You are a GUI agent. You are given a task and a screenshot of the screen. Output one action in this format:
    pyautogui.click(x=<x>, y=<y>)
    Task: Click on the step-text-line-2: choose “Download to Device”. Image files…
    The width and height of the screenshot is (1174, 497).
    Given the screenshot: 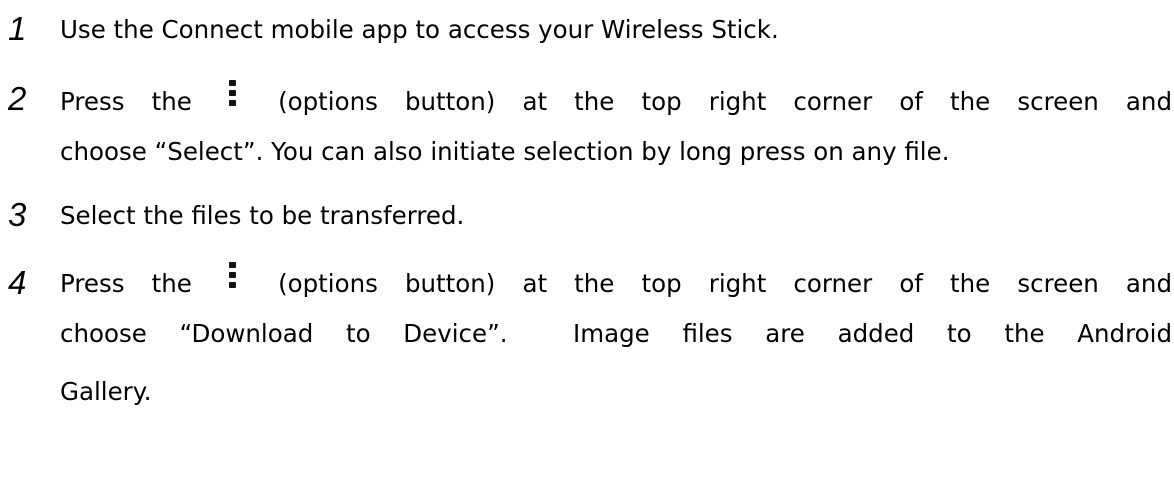 What is the action you would take?
    pyautogui.click(x=616, y=333)
    